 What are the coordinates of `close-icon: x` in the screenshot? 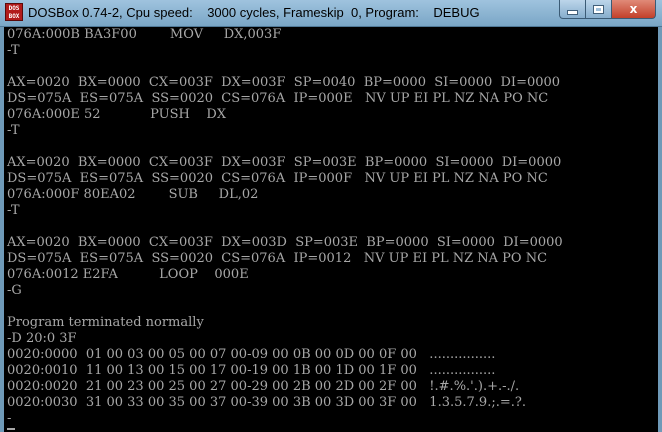 It's located at (633, 9).